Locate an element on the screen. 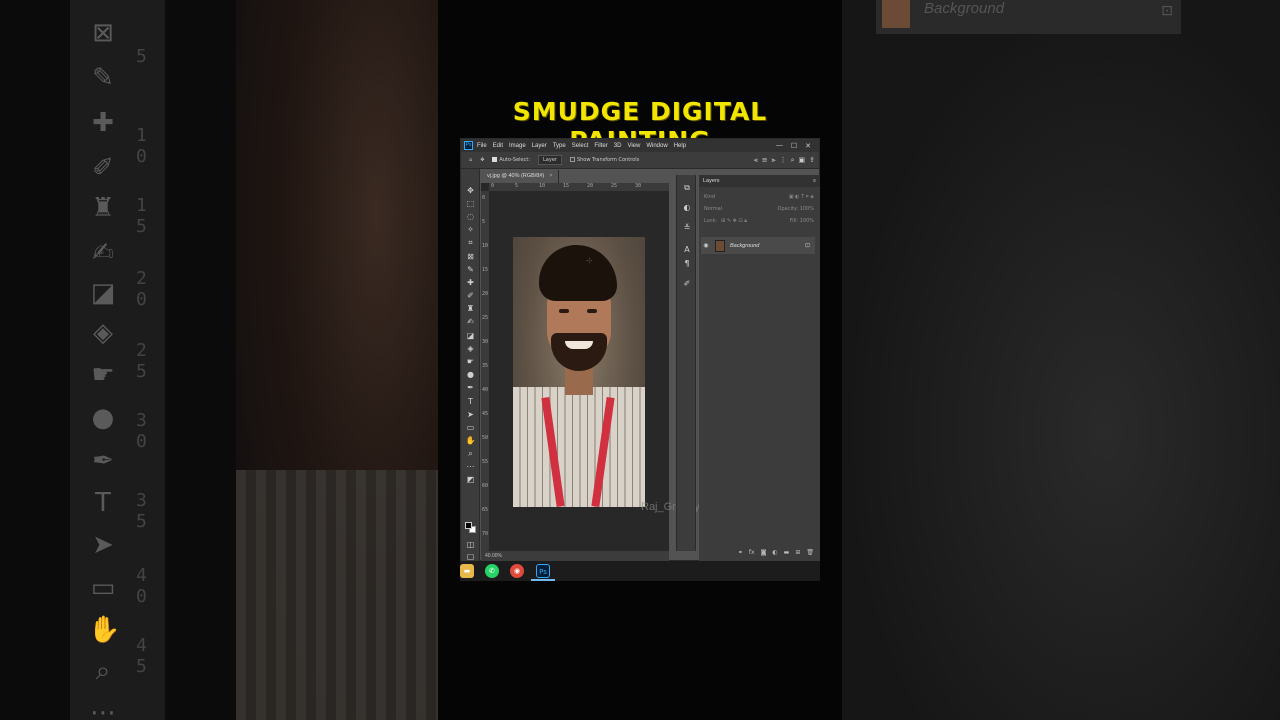 This screenshot has width=1280, height=720. align-left-icon: ⫷ is located at coordinates (756, 160).